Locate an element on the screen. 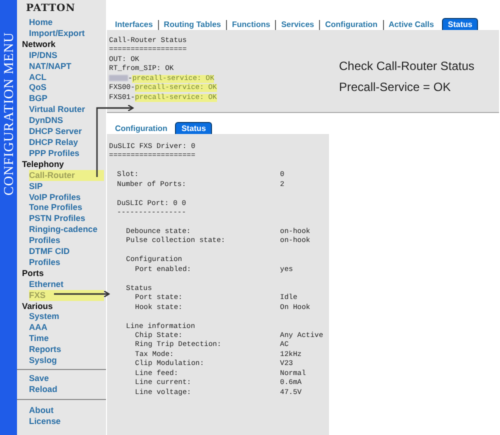 The width and height of the screenshot is (500, 435). menu-item: PPP Profiles is located at coordinates (55, 153).